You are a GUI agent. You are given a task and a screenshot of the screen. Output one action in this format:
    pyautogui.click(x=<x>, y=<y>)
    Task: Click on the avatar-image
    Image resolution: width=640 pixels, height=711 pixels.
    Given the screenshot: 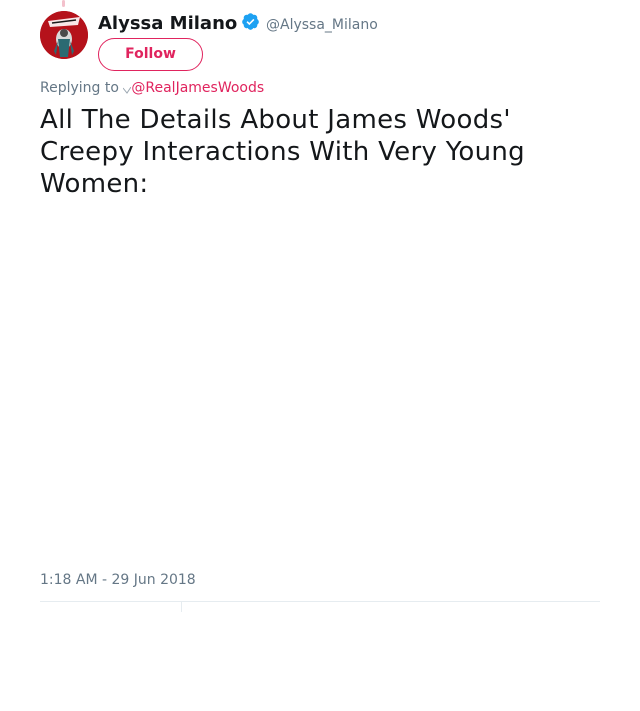 What is the action you would take?
    pyautogui.click(x=64, y=35)
    